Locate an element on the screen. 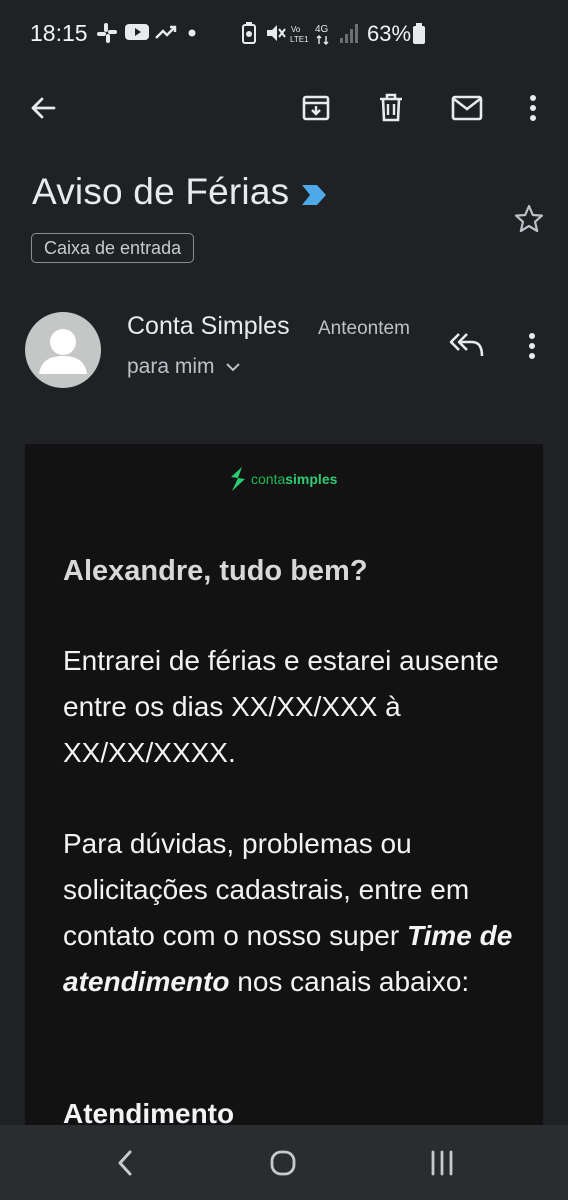 The width and height of the screenshot is (568, 1200). recipient-toggle: para mim is located at coordinates (184, 367).